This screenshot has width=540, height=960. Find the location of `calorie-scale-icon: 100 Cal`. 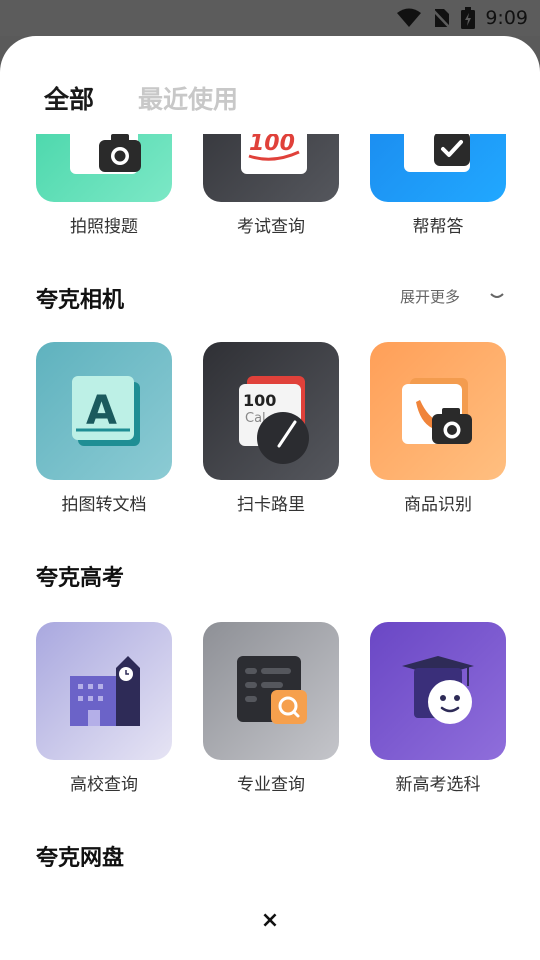

calorie-scale-icon: 100 Cal is located at coordinates (271, 411).